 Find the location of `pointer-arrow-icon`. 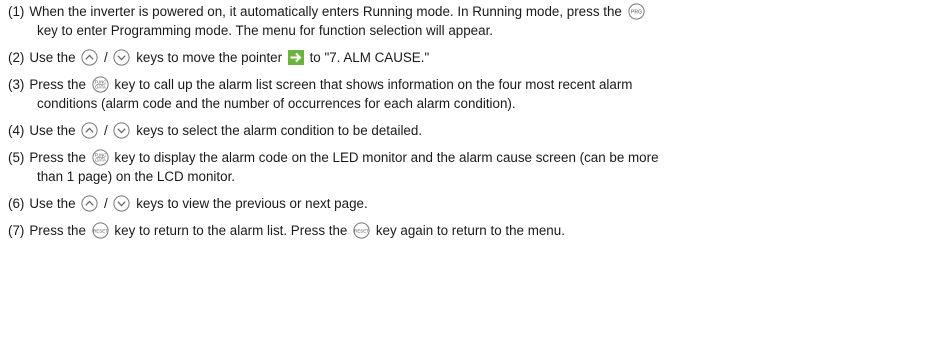

pointer-arrow-icon is located at coordinates (295, 57).